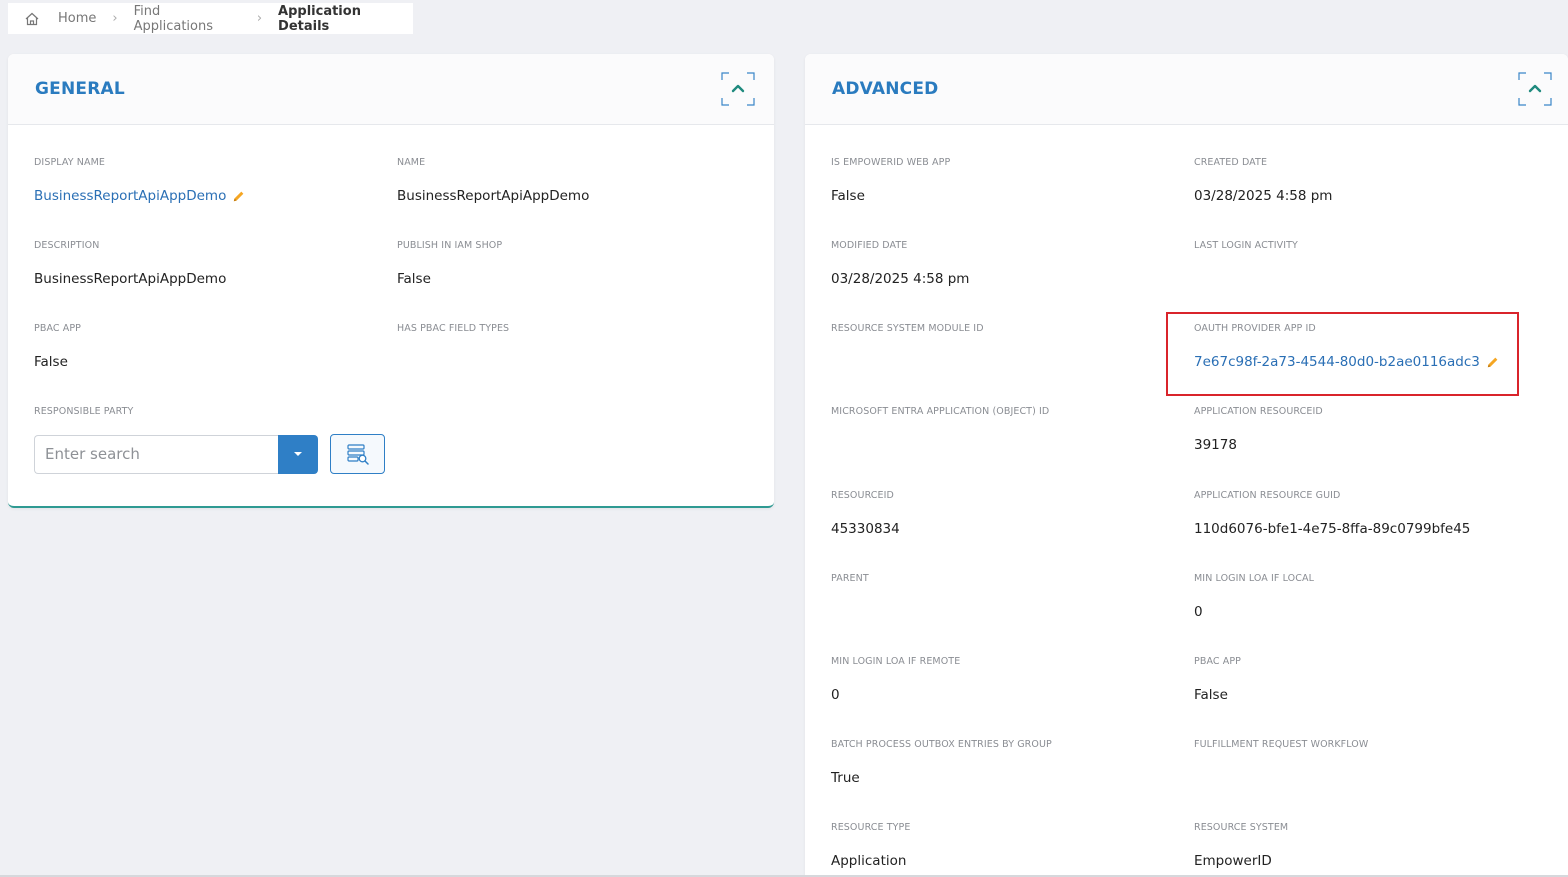 The height and width of the screenshot is (877, 1568). What do you see at coordinates (850, 588) in the screenshot?
I see `field-parent: PARENT` at bounding box center [850, 588].